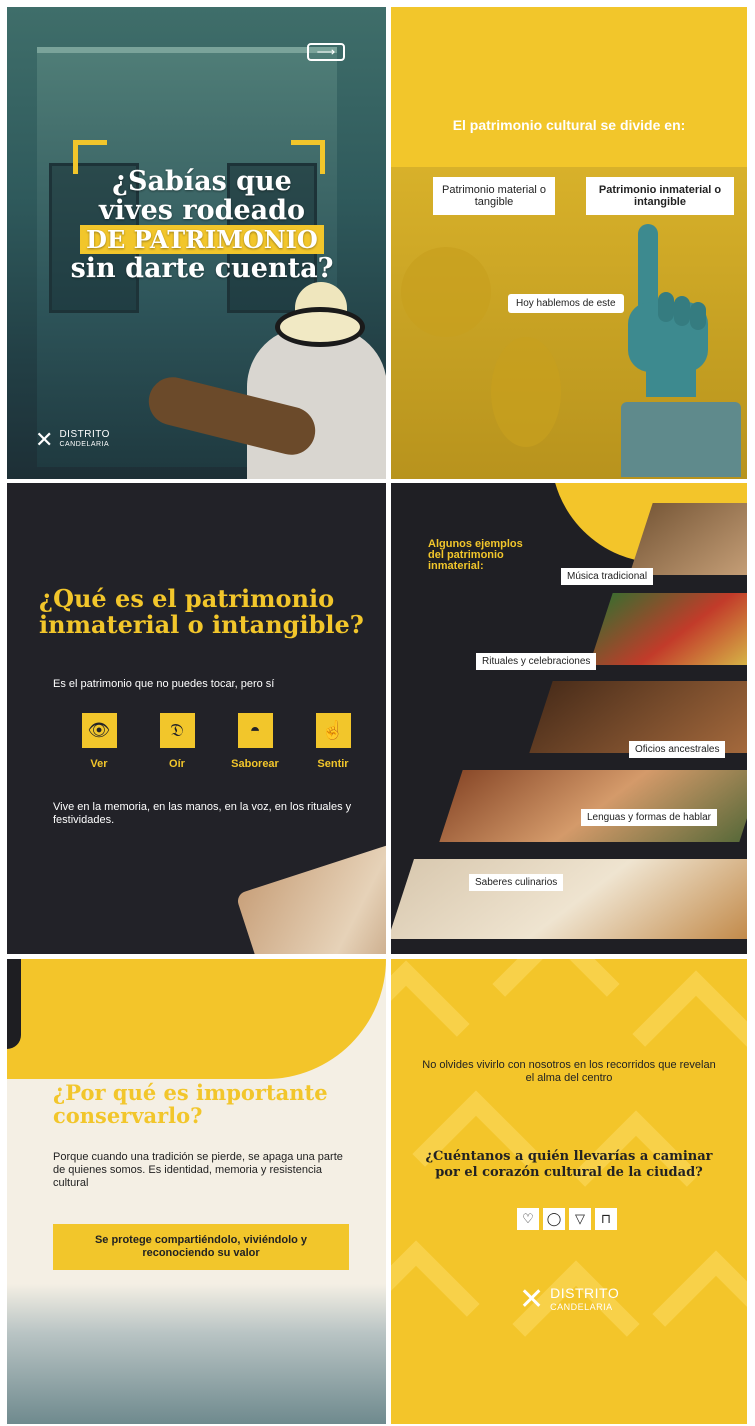 The width and height of the screenshot is (755, 1426). What do you see at coordinates (593, 806) in the screenshot?
I see `language-photo` at bounding box center [593, 806].